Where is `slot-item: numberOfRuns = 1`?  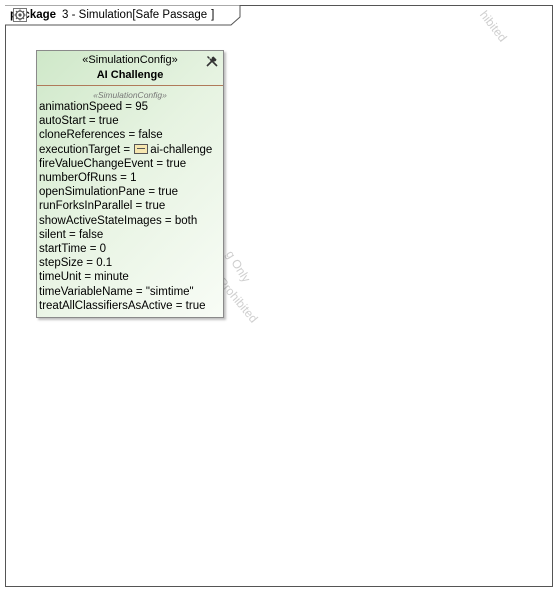
slot-item: numberOfRuns = 1 is located at coordinates (131, 178).